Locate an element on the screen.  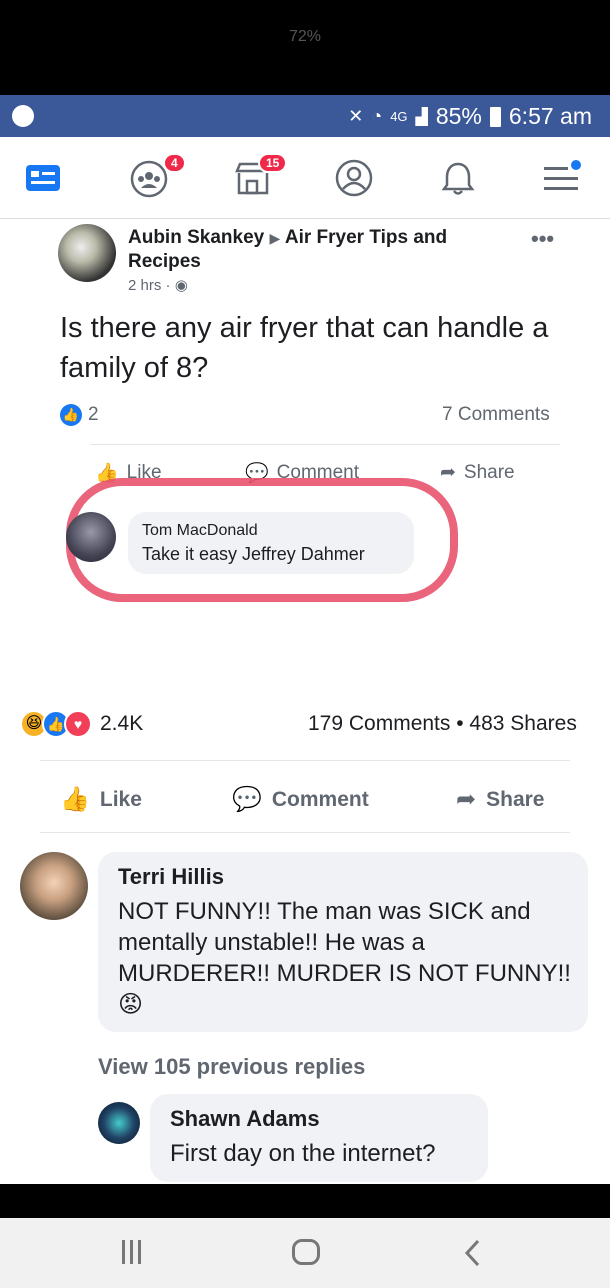
post-reaction-count: 2 is located at coordinates (93, 414).